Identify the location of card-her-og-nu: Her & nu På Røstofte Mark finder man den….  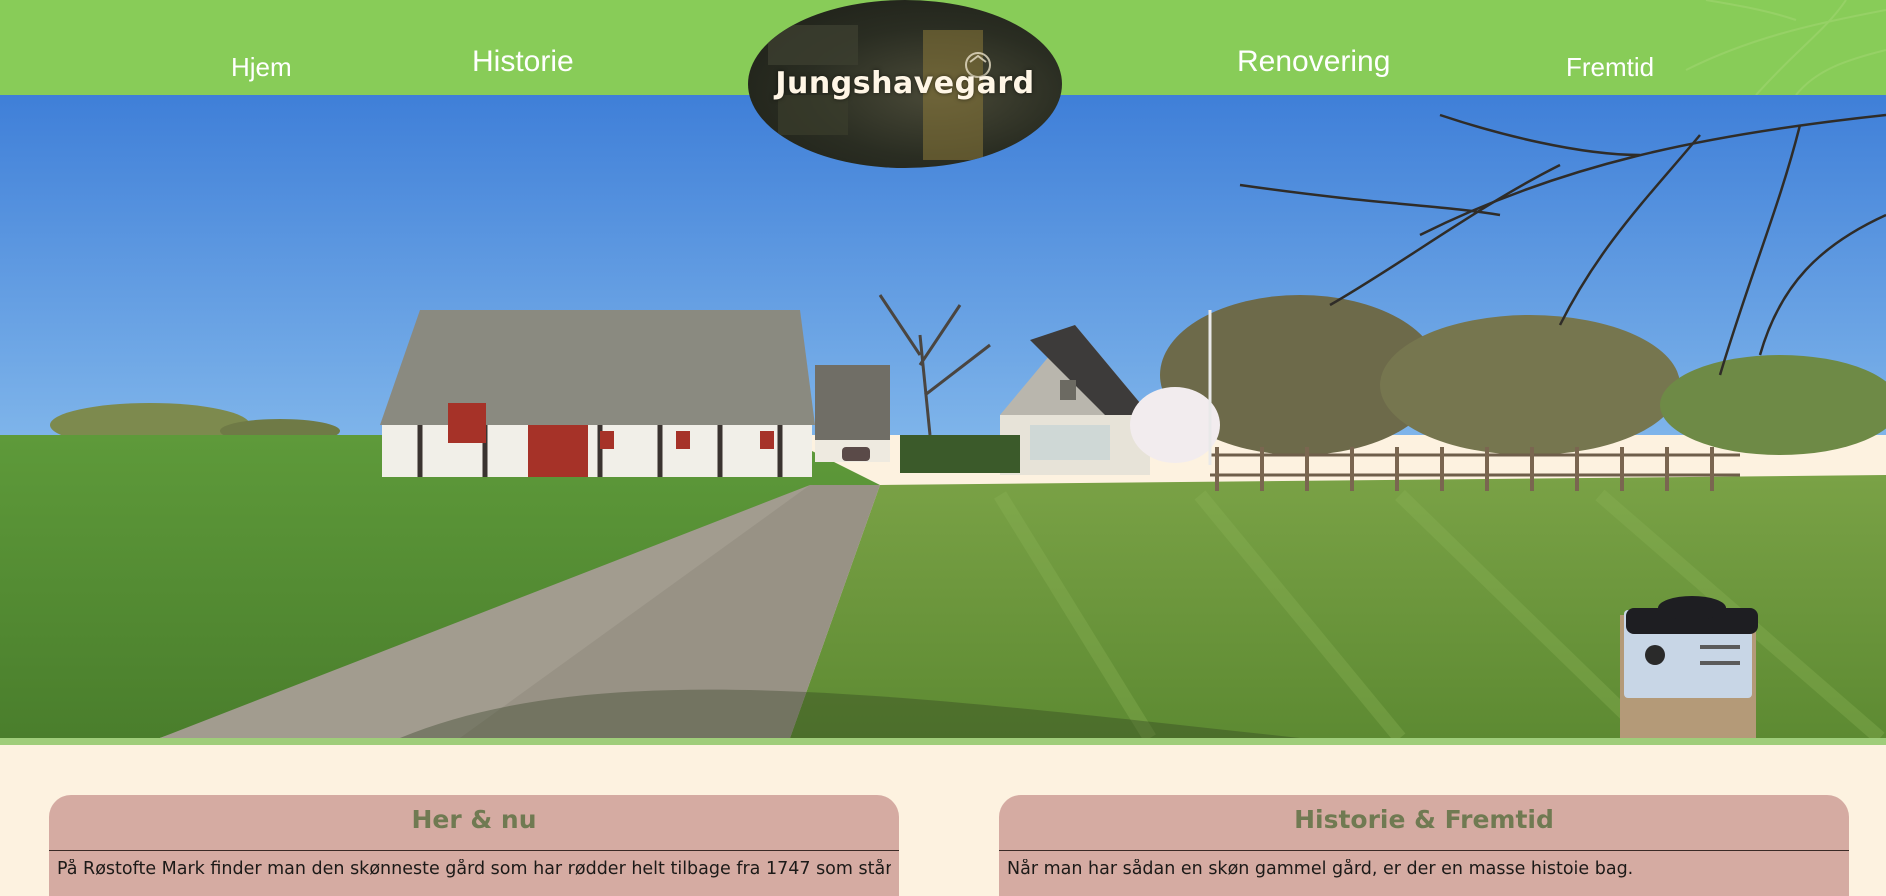
(474, 845).